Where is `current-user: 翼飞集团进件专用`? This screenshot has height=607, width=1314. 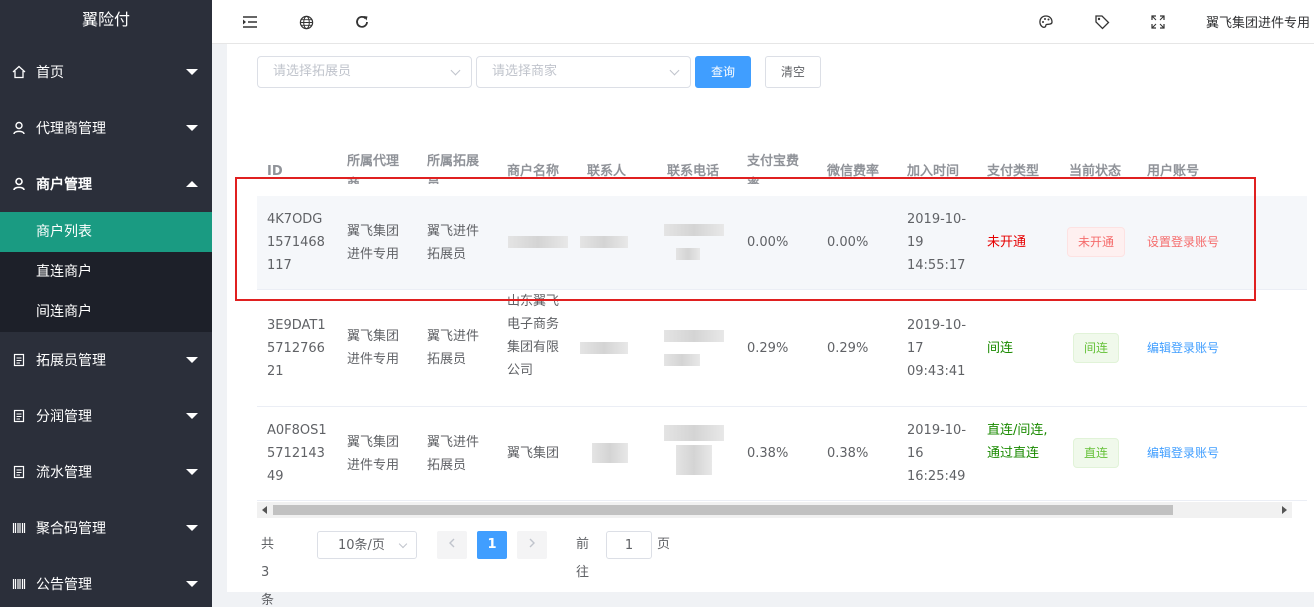
current-user: 翼飞集团进件专用 is located at coordinates (1258, 21).